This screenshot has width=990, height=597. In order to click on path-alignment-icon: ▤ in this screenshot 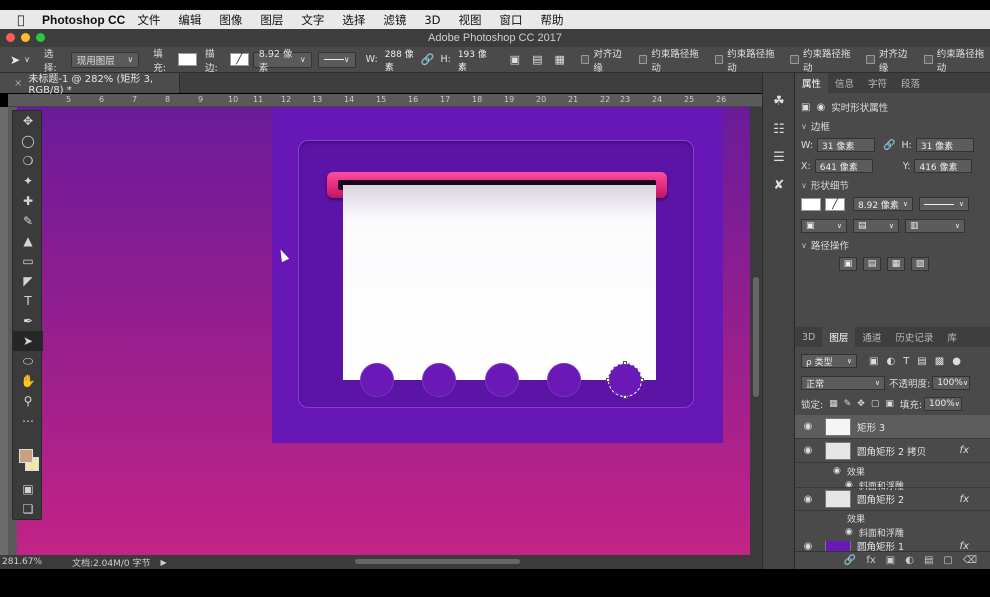, I will do `click(537, 59)`.